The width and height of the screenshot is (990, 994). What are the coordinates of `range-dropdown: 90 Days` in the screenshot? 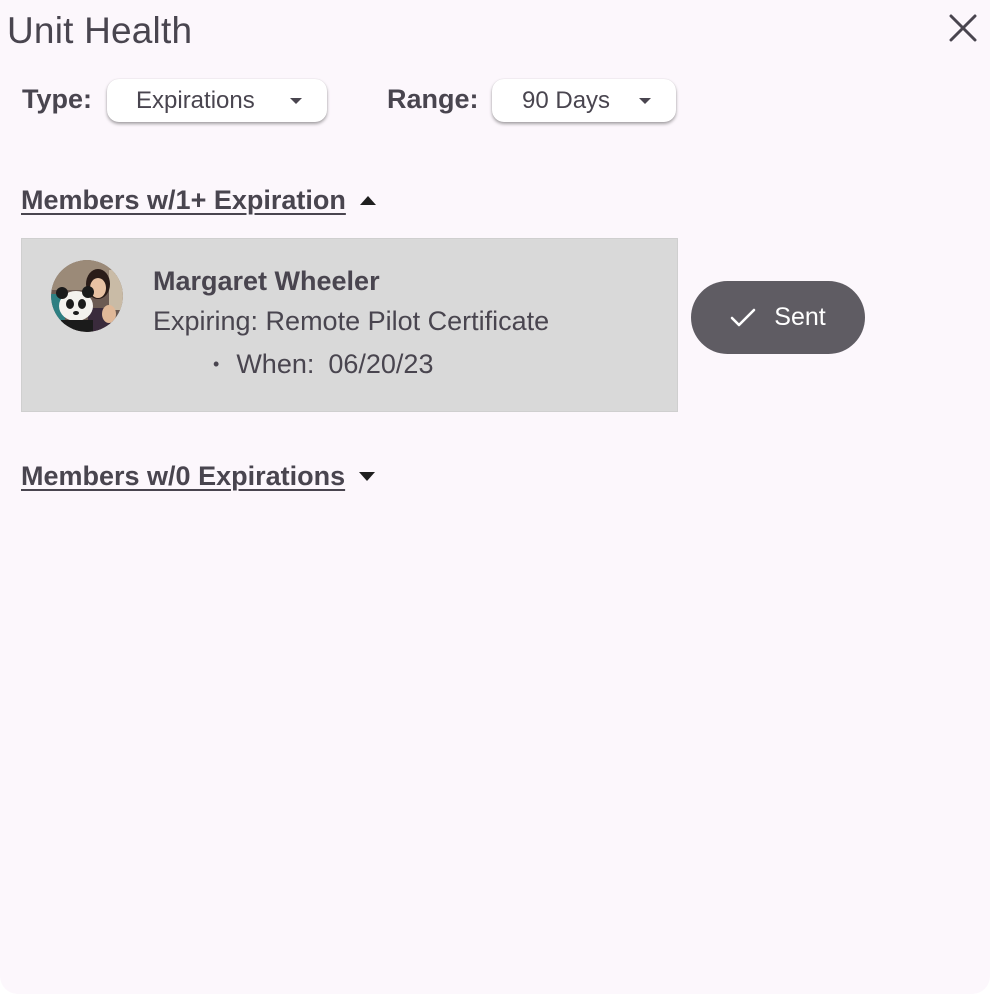 It's located at (584, 100).